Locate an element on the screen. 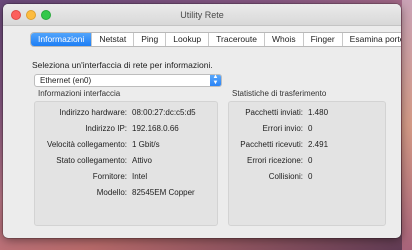 The height and width of the screenshot is (250, 412). tab-esamina-porte: Esamina porte is located at coordinates (371, 39).